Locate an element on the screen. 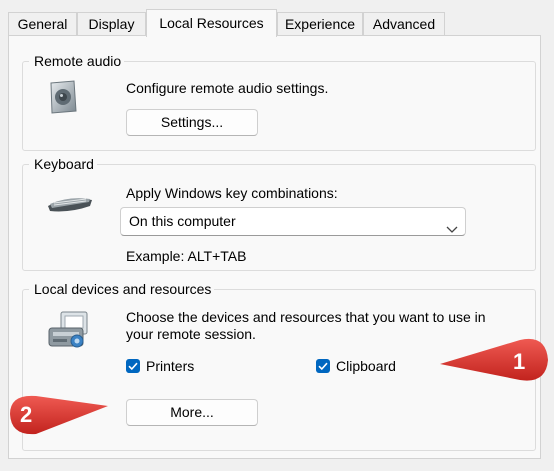  callout-arrow-2: 2 is located at coordinates (60, 415).